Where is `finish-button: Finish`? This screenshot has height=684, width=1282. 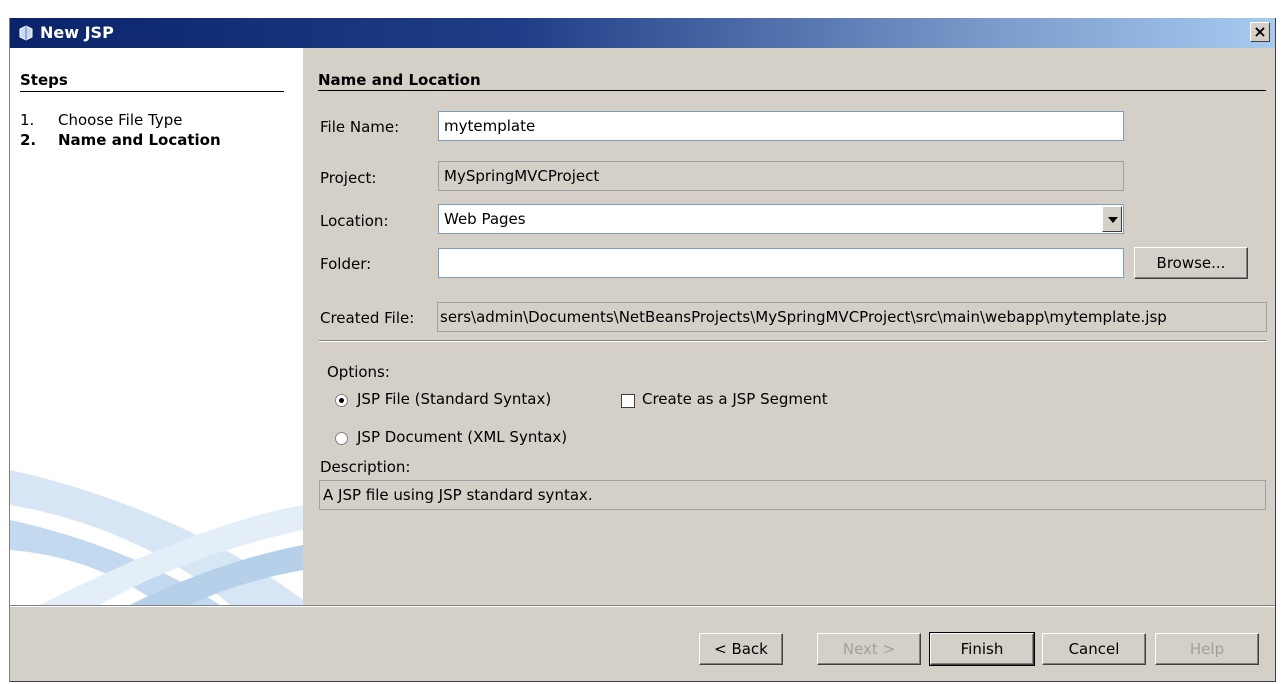
finish-button: Finish is located at coordinates (982, 649).